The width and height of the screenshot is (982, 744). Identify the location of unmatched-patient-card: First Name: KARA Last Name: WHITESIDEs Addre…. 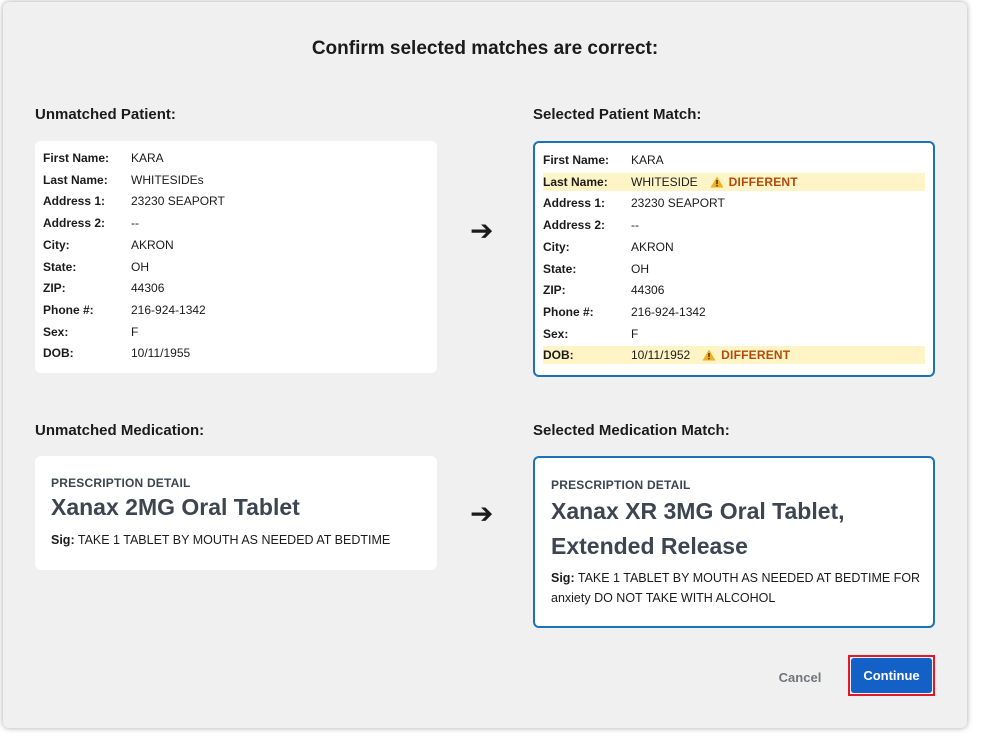
(236, 257).